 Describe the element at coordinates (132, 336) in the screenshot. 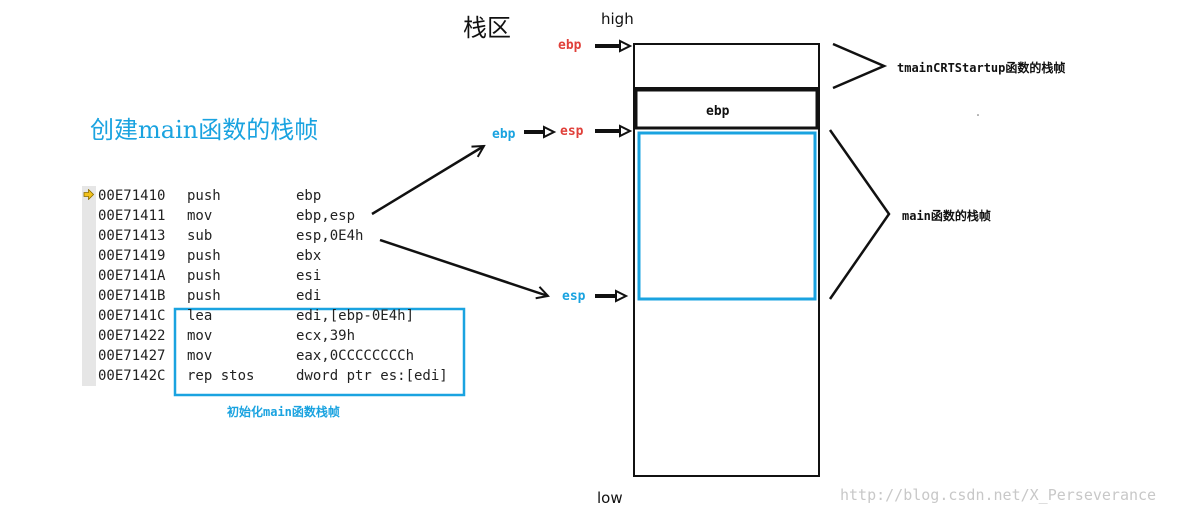

I see `instruction-address: 00E71422` at that location.